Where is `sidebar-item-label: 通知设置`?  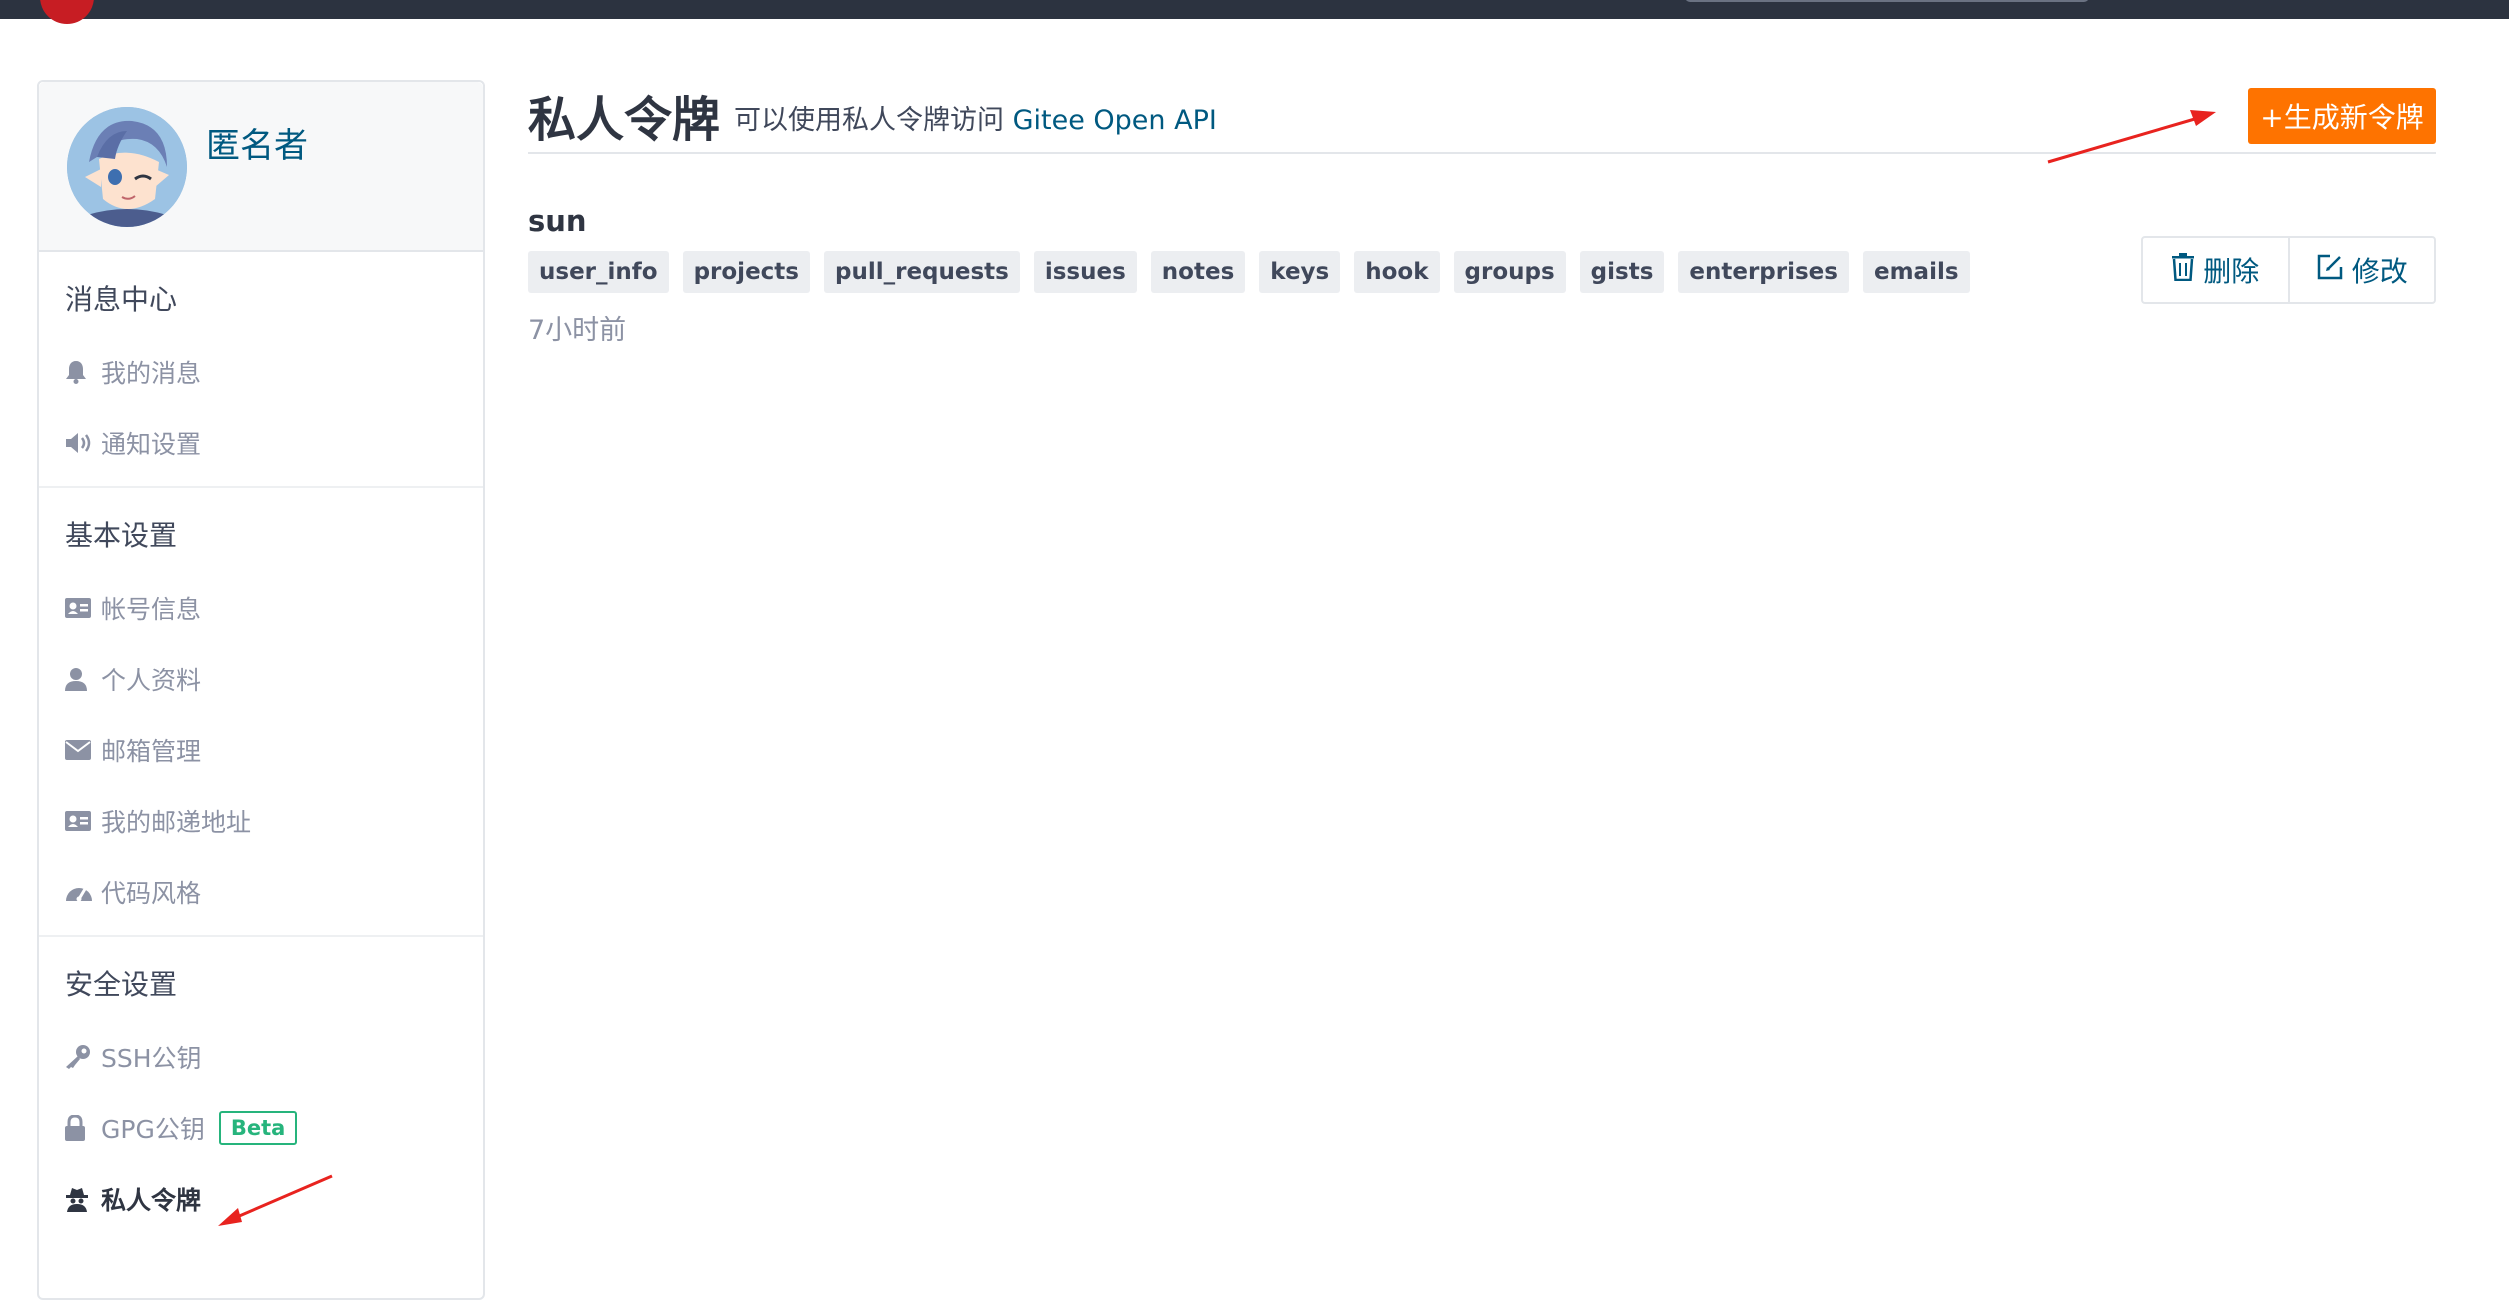
sidebar-item-label: 通知设置 is located at coordinates (151, 444).